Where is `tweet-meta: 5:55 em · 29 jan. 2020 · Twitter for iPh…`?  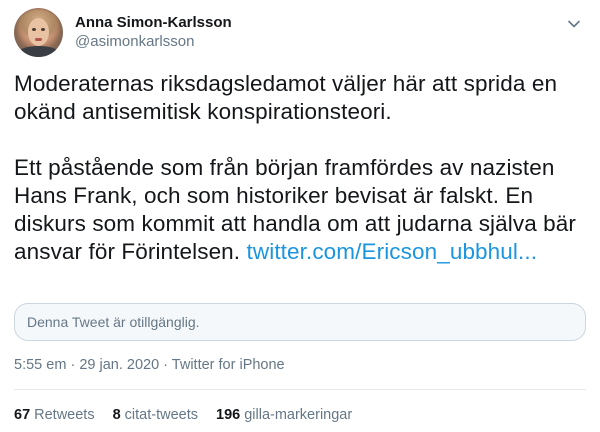
tweet-meta: 5:55 em · 29 jan. 2020 · Twitter for iPh… is located at coordinates (149, 365).